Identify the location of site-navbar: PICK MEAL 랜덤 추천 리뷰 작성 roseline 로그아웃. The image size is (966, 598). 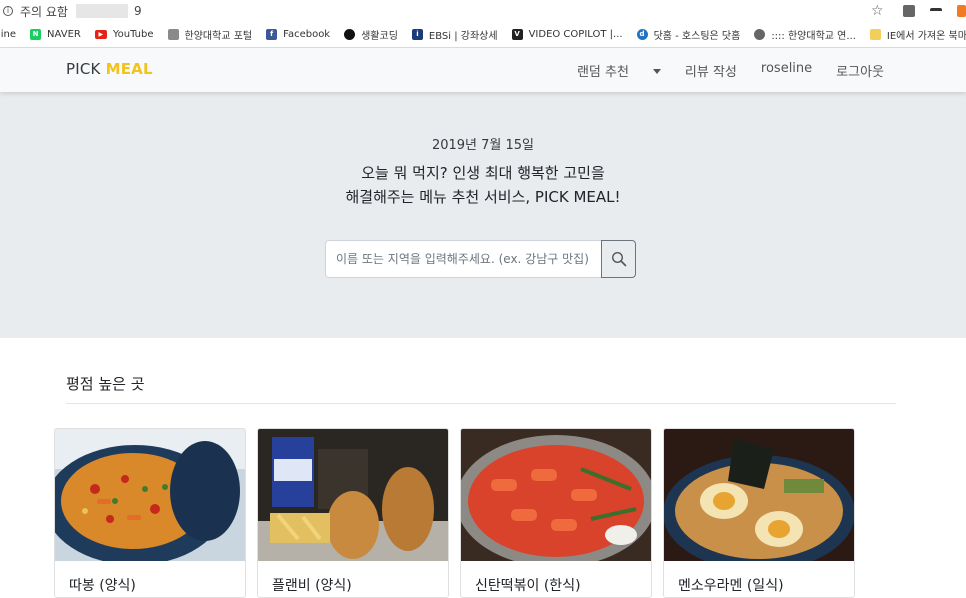
(483, 70).